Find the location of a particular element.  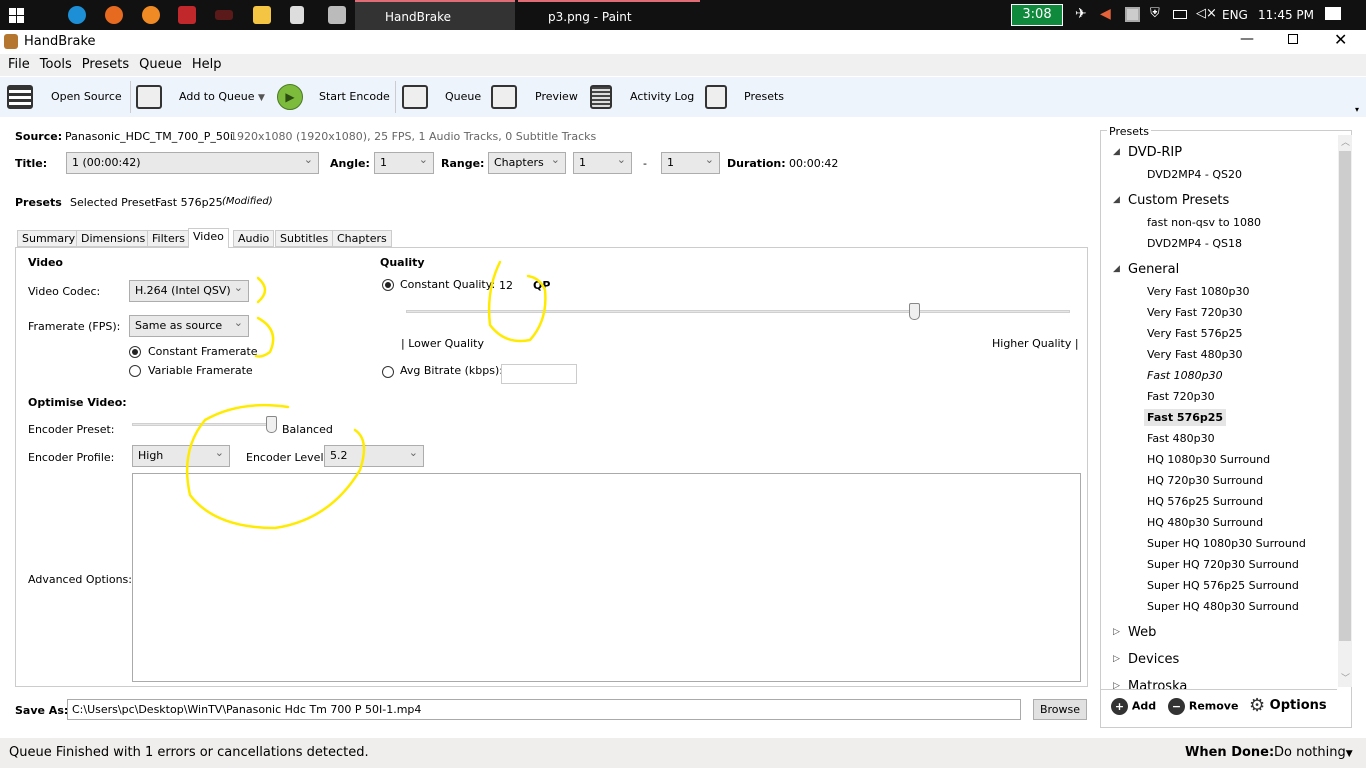

preset-group: Custom Presets is located at coordinates (1178, 200).